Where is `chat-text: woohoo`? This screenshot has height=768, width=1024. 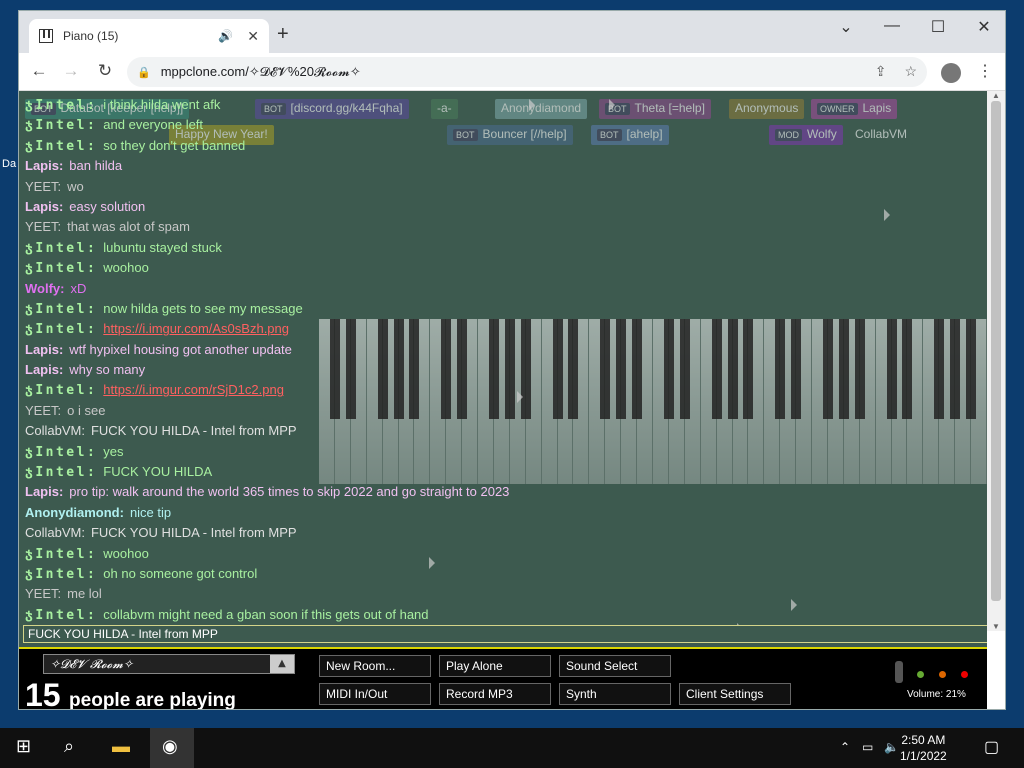 chat-text: woohoo is located at coordinates (126, 553).